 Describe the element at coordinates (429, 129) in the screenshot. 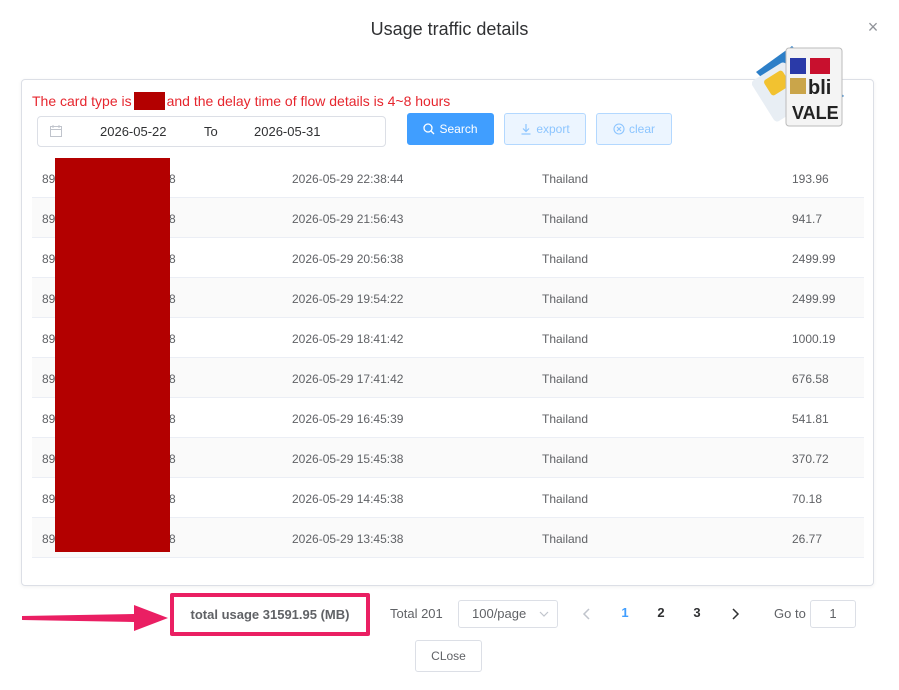

I see `search-icon` at that location.